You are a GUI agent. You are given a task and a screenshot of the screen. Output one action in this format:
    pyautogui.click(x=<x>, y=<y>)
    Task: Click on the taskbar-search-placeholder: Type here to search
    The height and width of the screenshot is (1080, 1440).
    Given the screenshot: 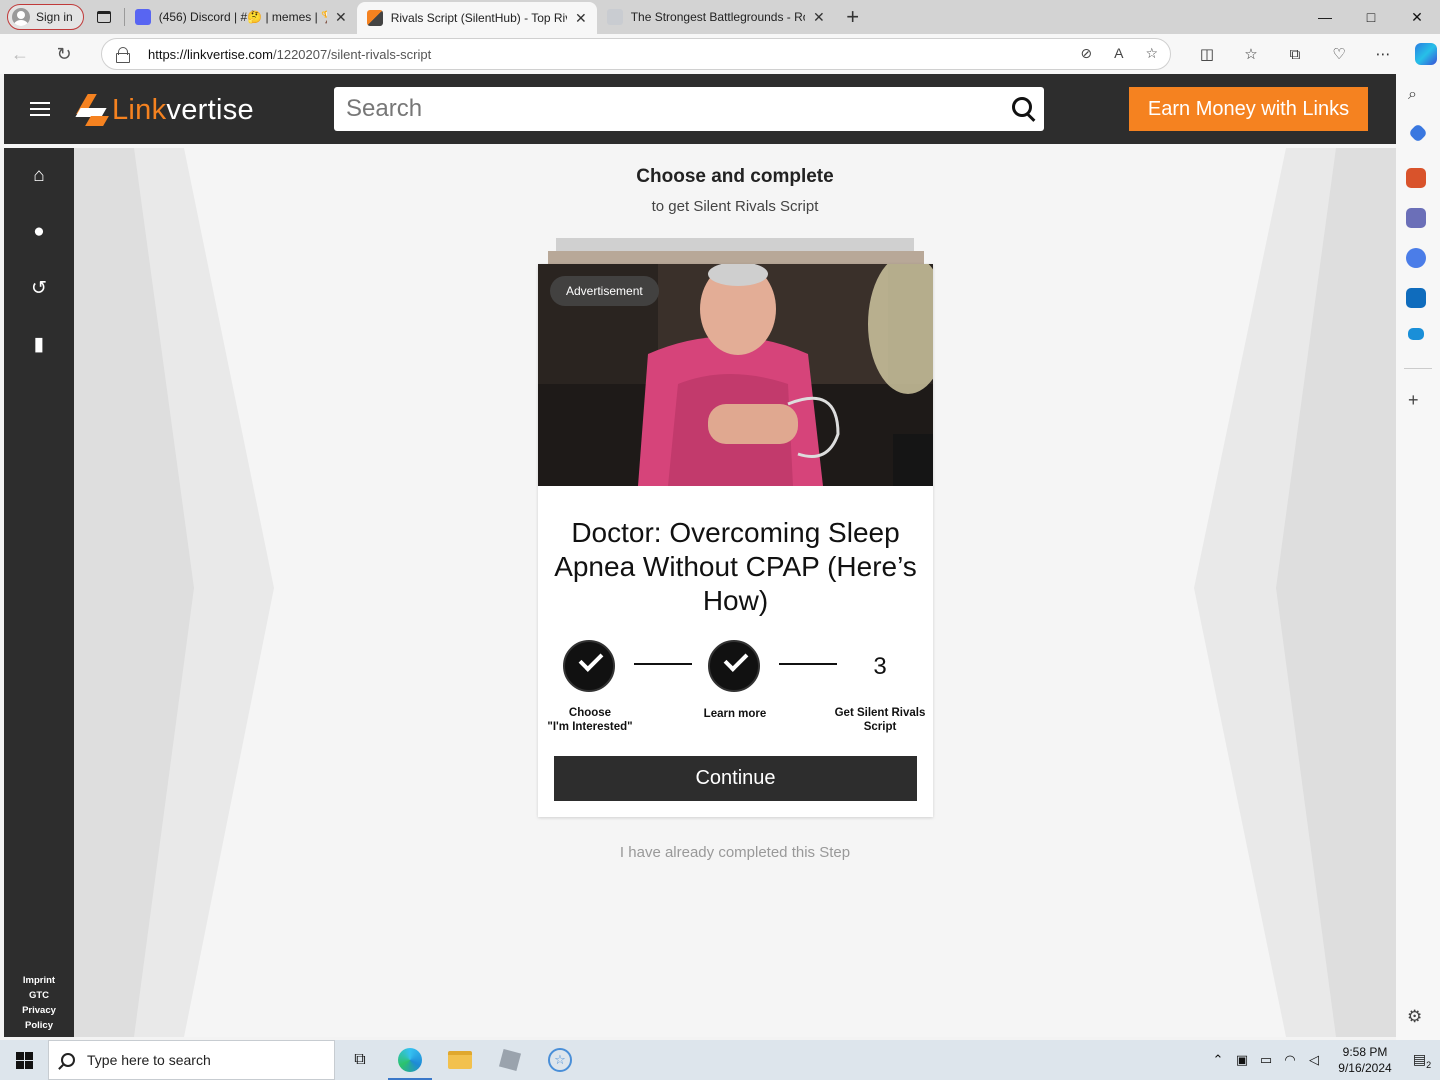 What is the action you would take?
    pyautogui.click(x=149, y=1060)
    